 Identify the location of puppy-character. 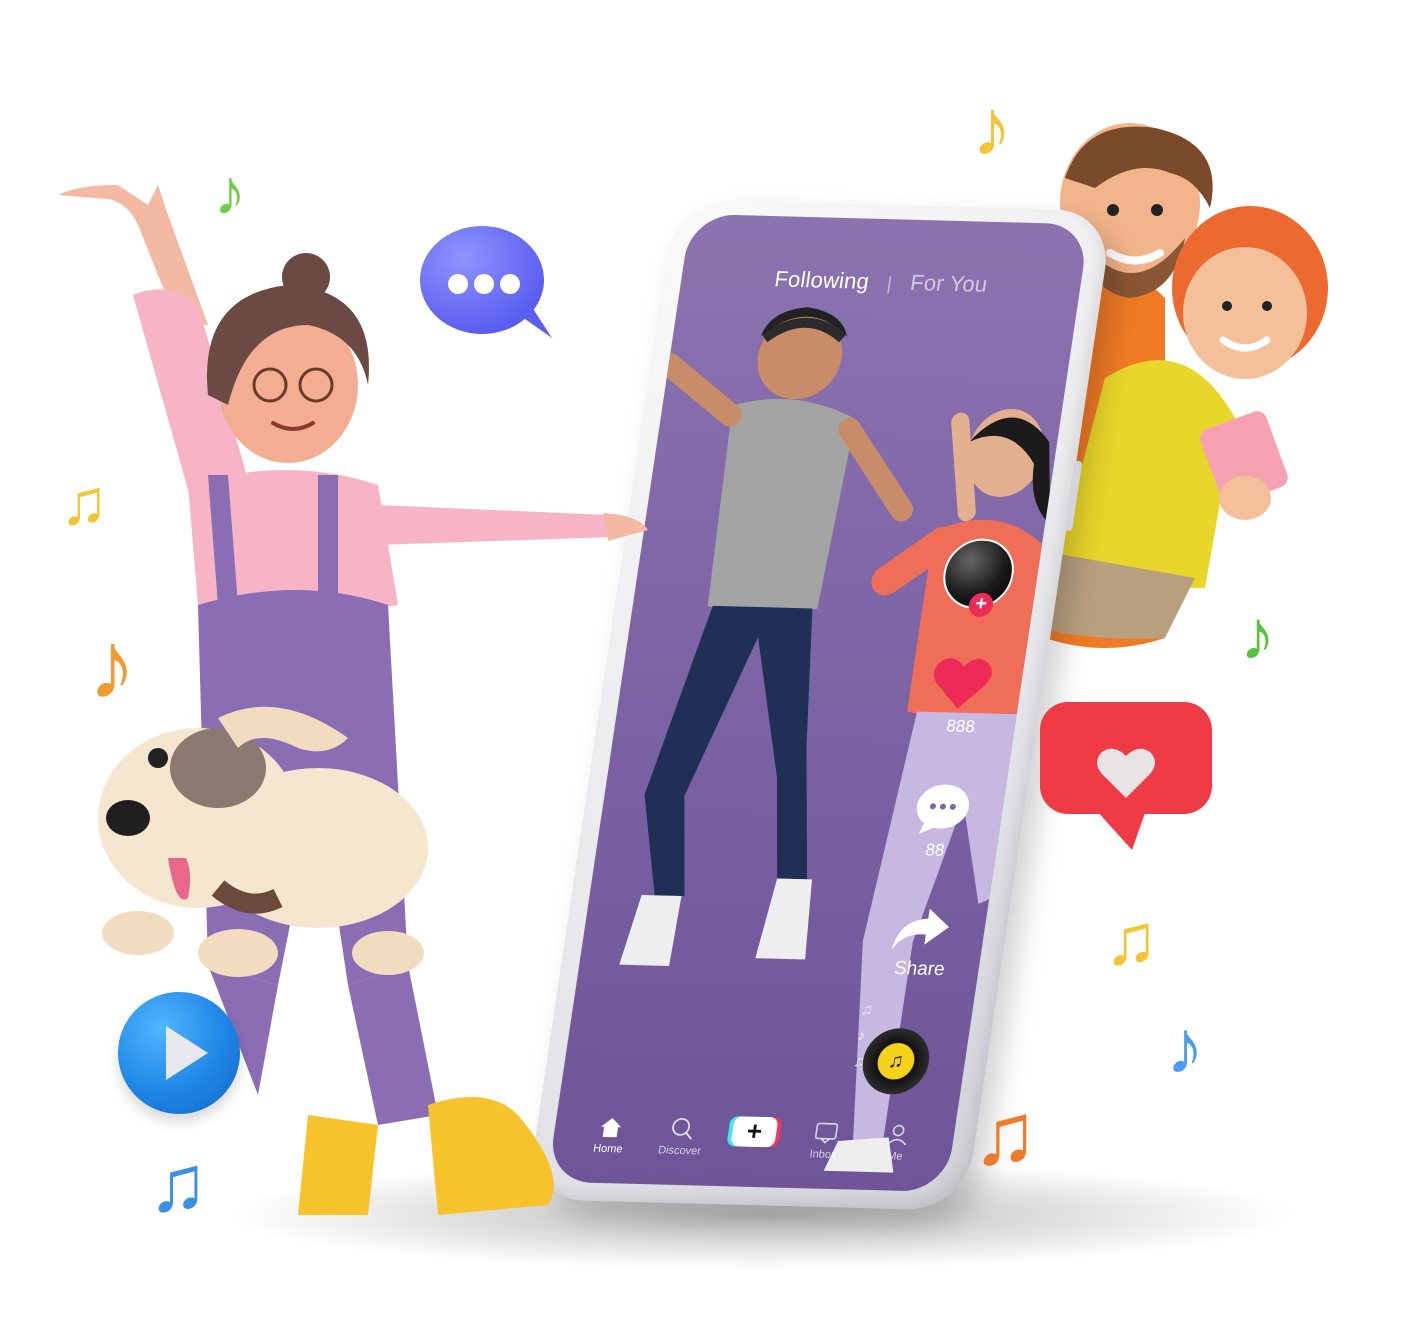
(263, 841).